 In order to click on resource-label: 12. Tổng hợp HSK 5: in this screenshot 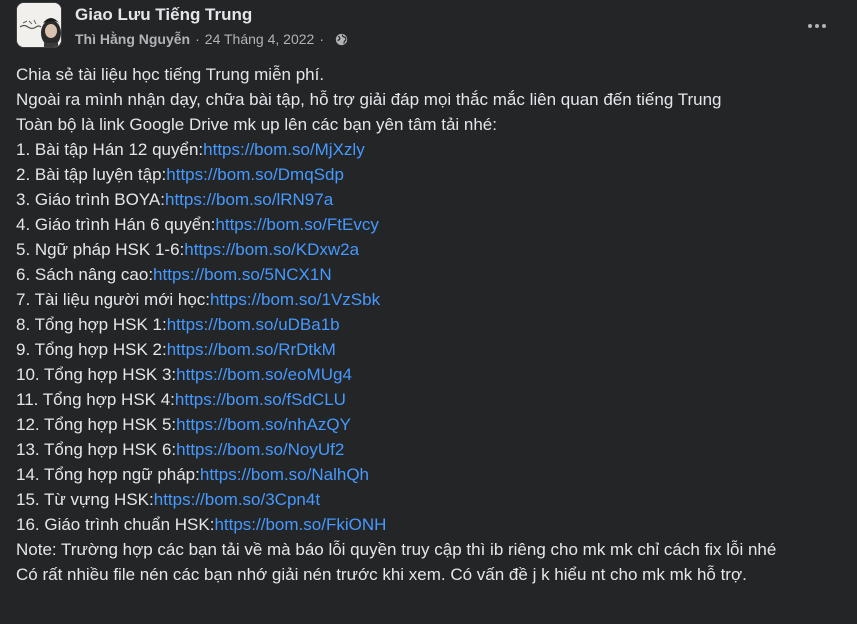, I will do `click(96, 424)`.